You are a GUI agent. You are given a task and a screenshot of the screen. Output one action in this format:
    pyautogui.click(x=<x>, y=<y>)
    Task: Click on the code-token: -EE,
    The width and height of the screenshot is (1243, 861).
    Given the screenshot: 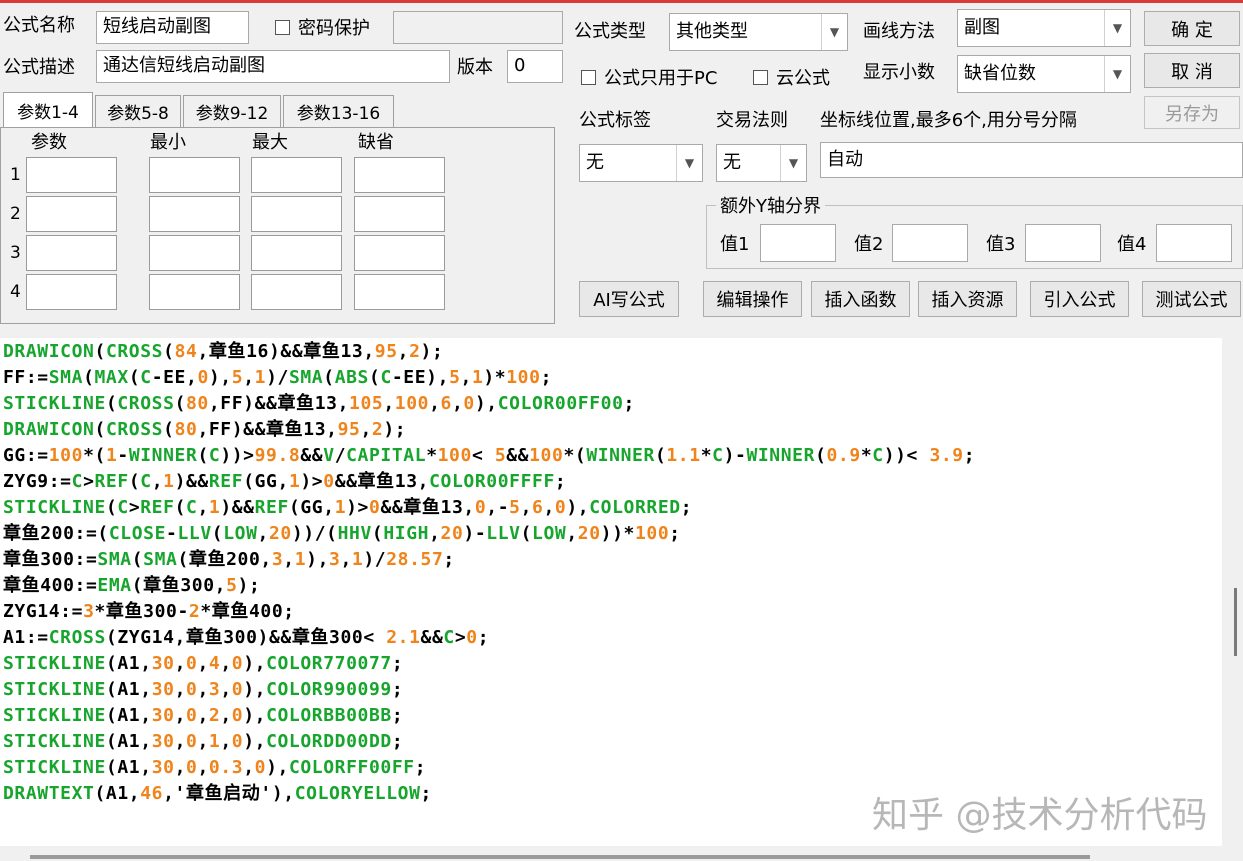 What is the action you would take?
    pyautogui.click(x=174, y=377)
    